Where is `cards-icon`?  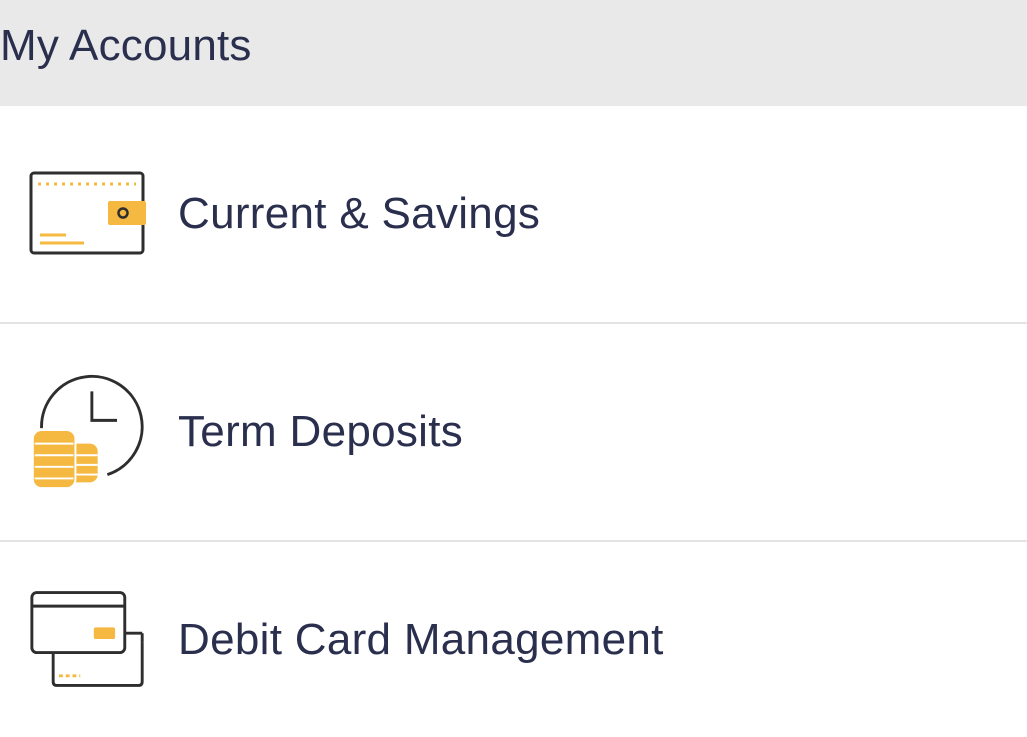
cards-icon is located at coordinates (88, 640).